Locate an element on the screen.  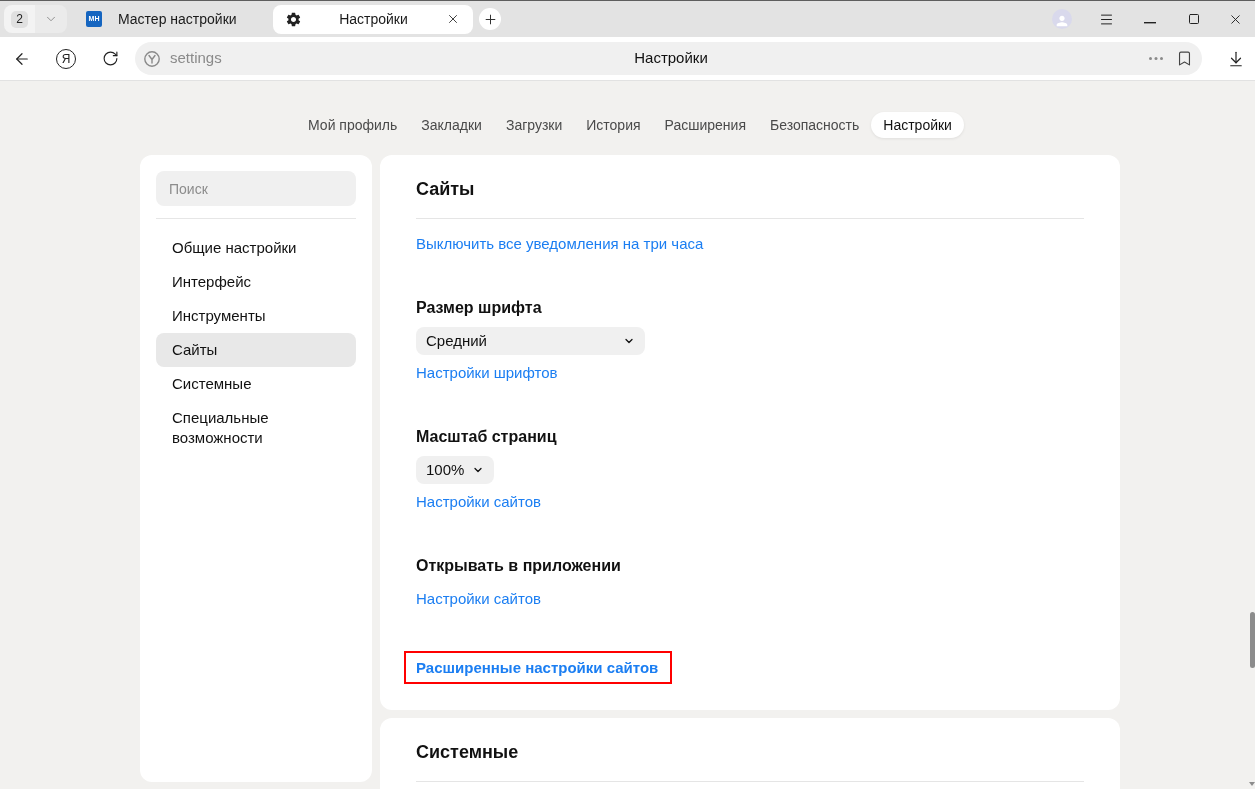
address-field: settings Настройки is located at coordinates (668, 58).